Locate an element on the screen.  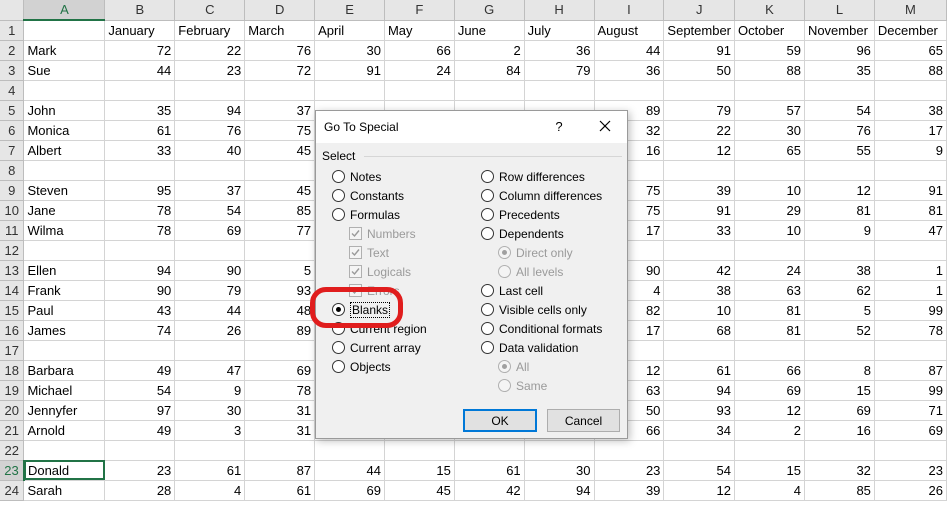
cell-a15: Paul is located at coordinates (64, 310).